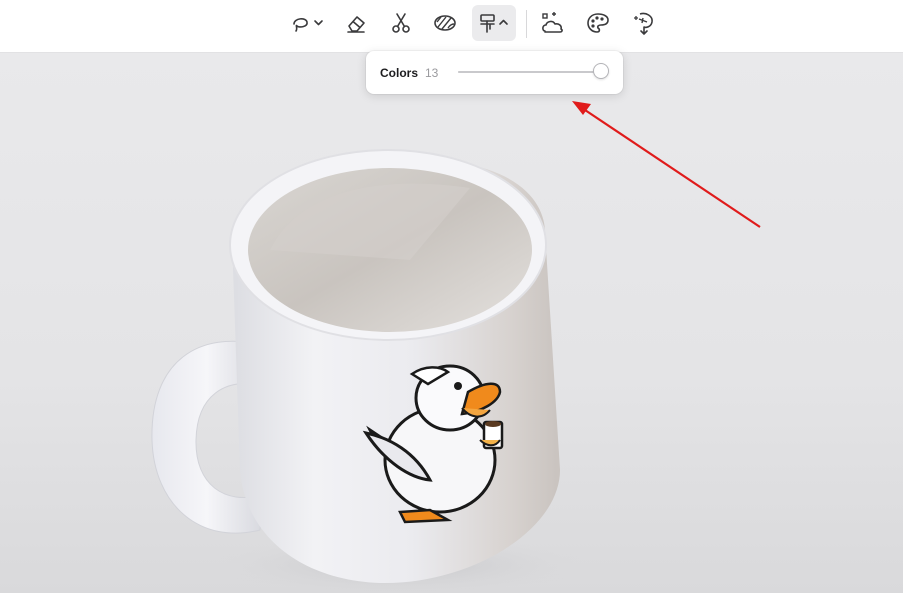 The height and width of the screenshot is (593, 903). I want to click on cloud-select-icon, so click(552, 22).